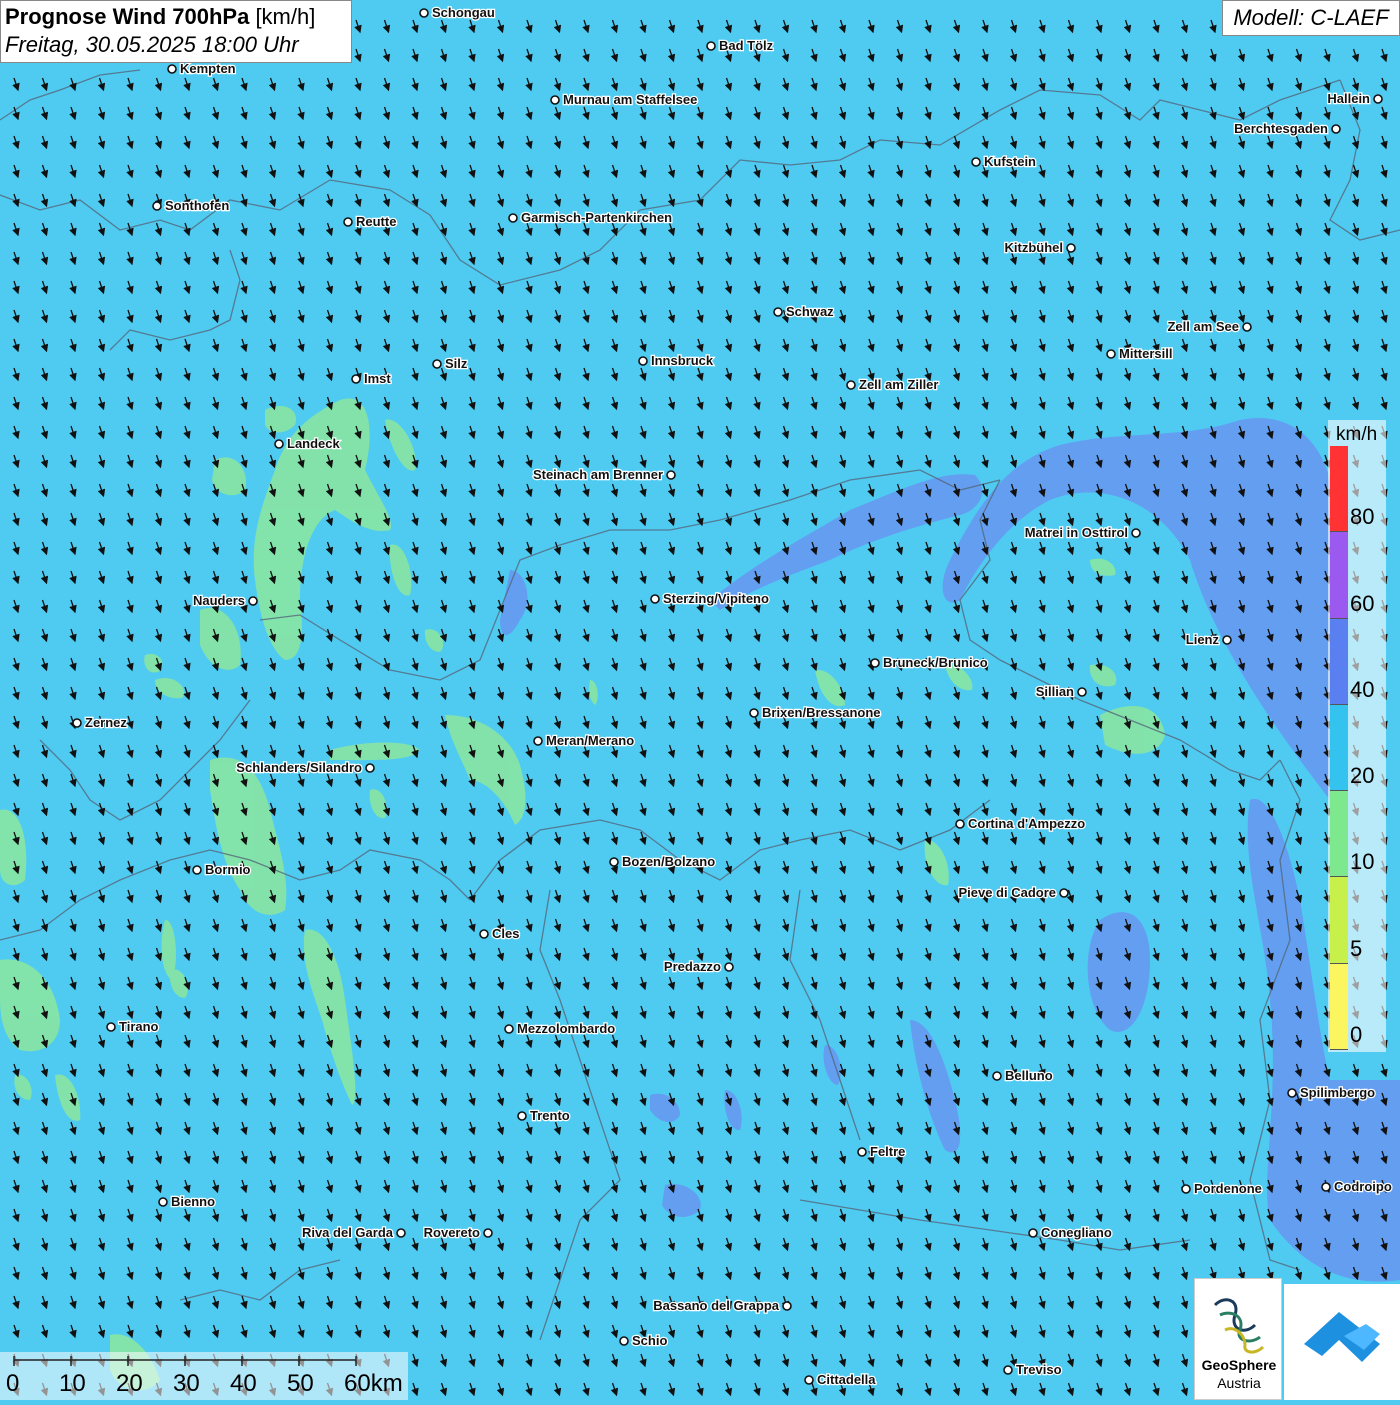  What do you see at coordinates (1311, 18) in the screenshot?
I see `model-label: Modell: C-LAEF` at bounding box center [1311, 18].